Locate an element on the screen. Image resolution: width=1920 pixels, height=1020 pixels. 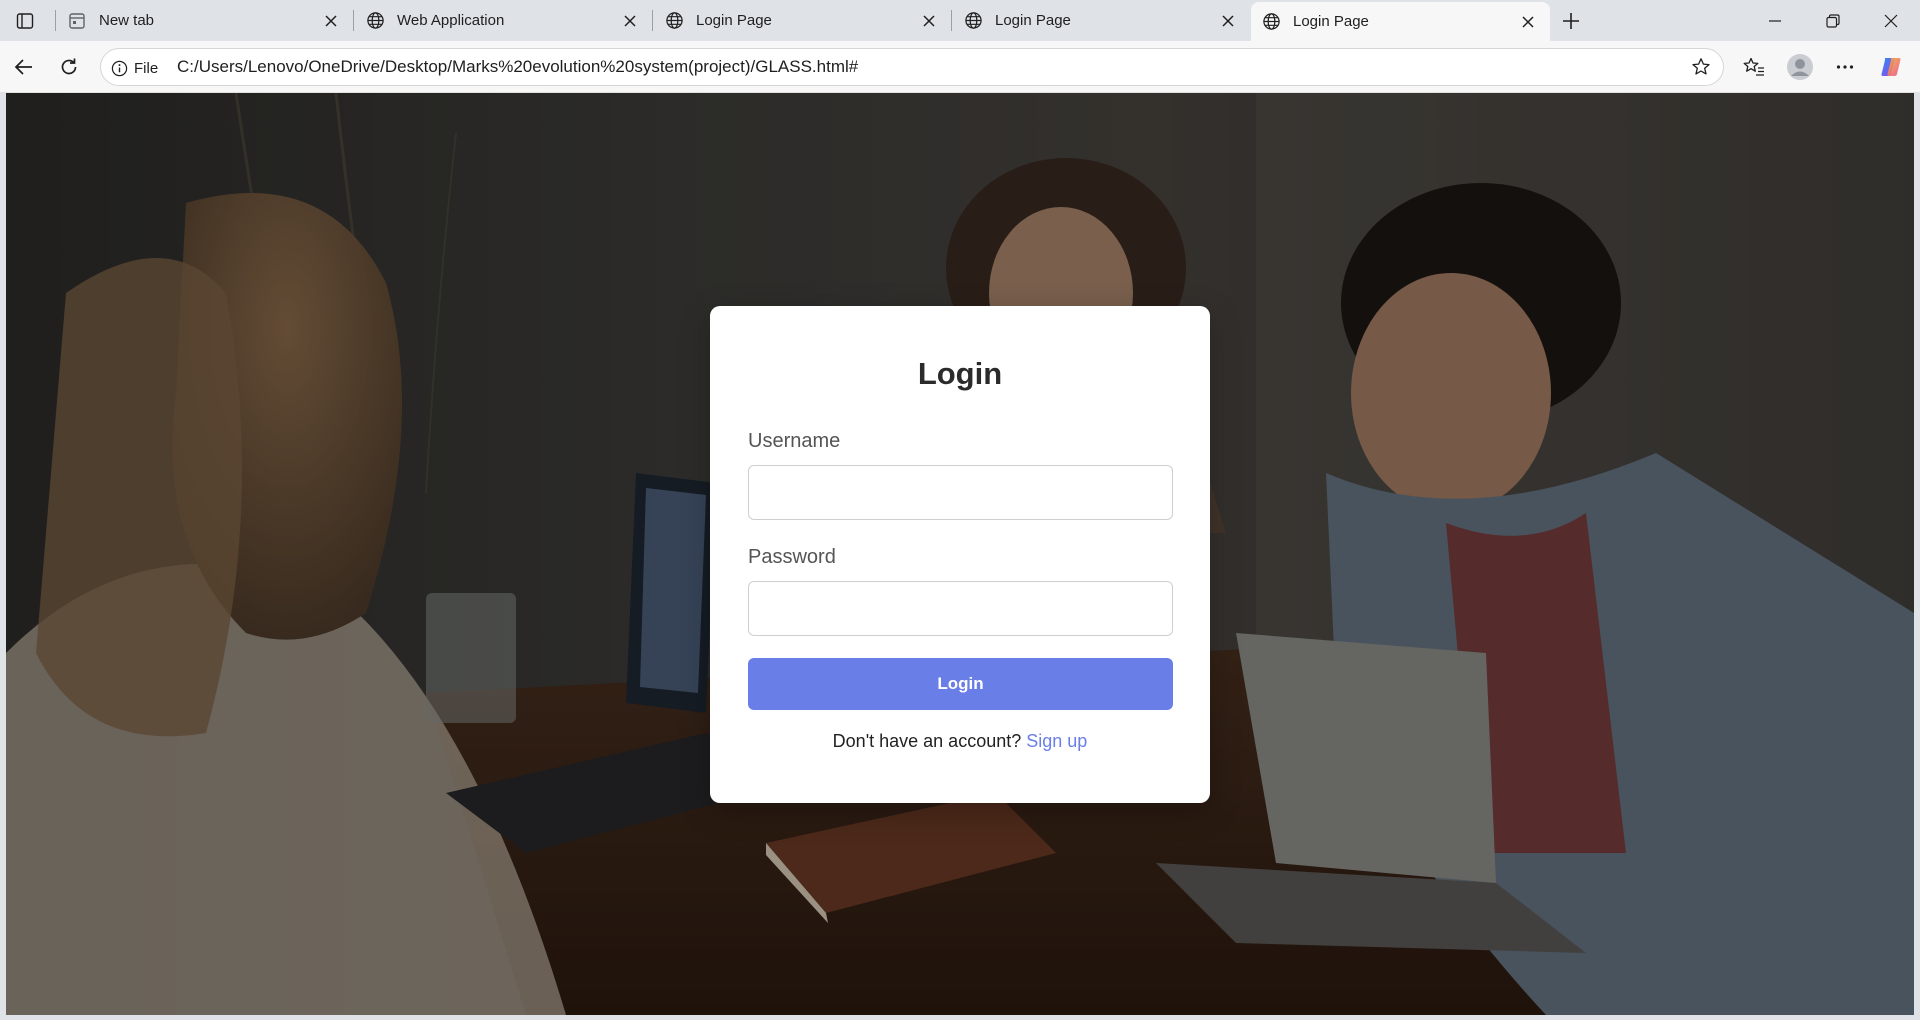
info-icon is located at coordinates (119, 68).